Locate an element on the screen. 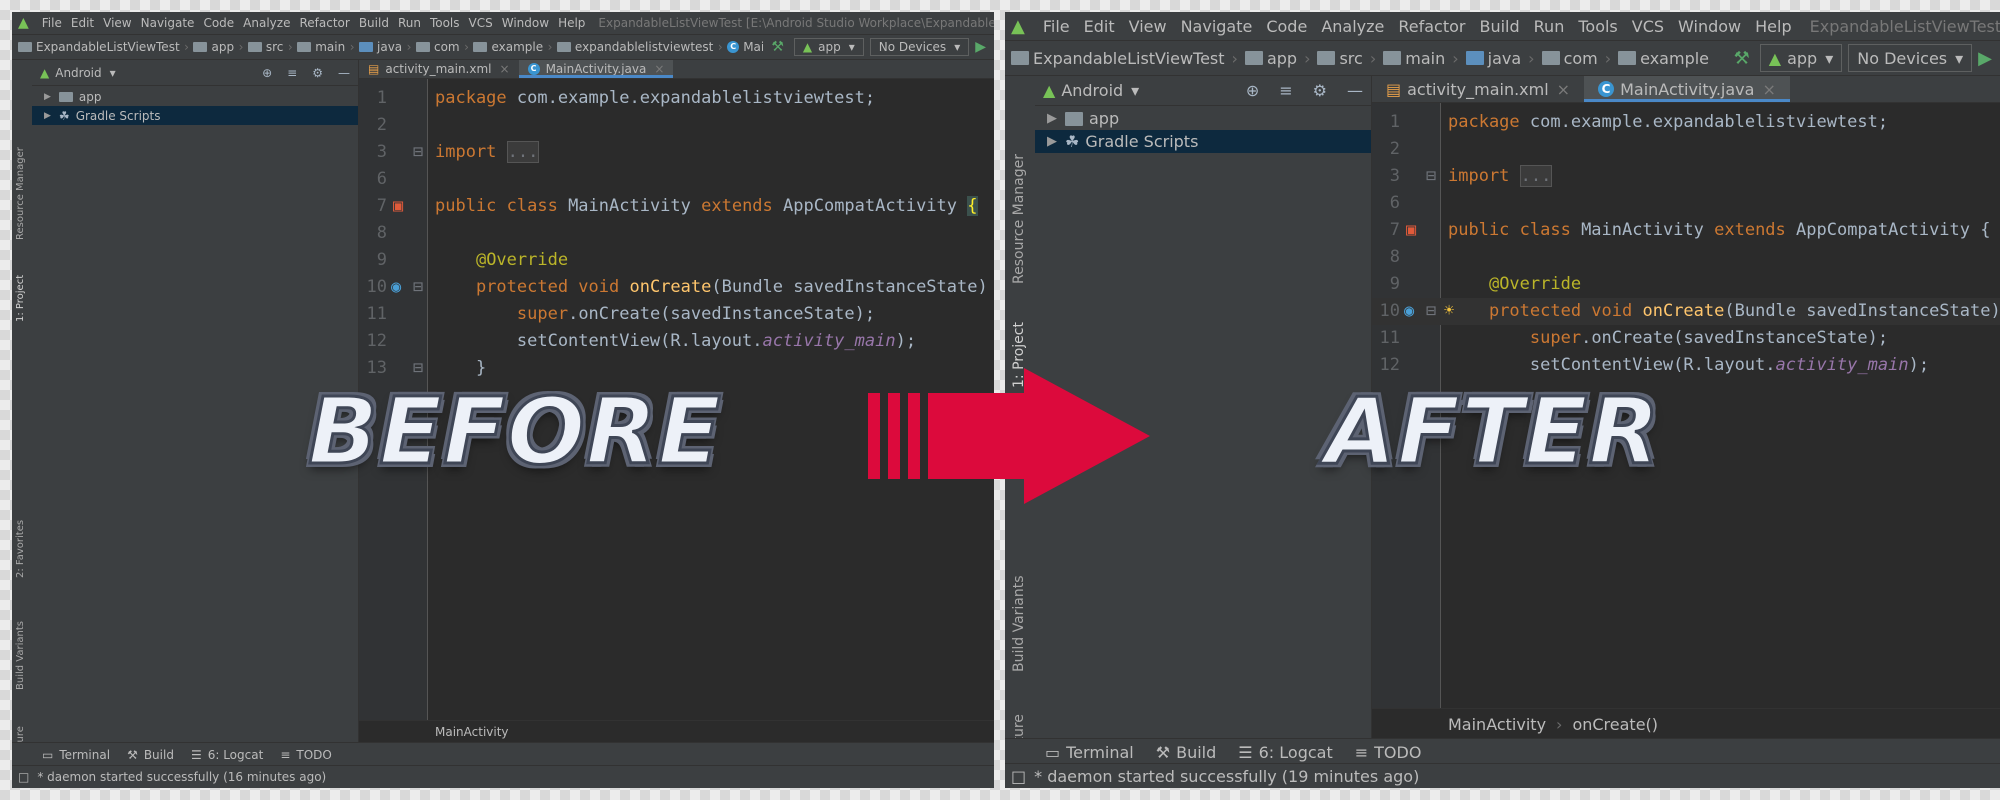 This screenshot has height=800, width=2000. breadcrumb-item: expandablelistviewtest is located at coordinates (634, 47).